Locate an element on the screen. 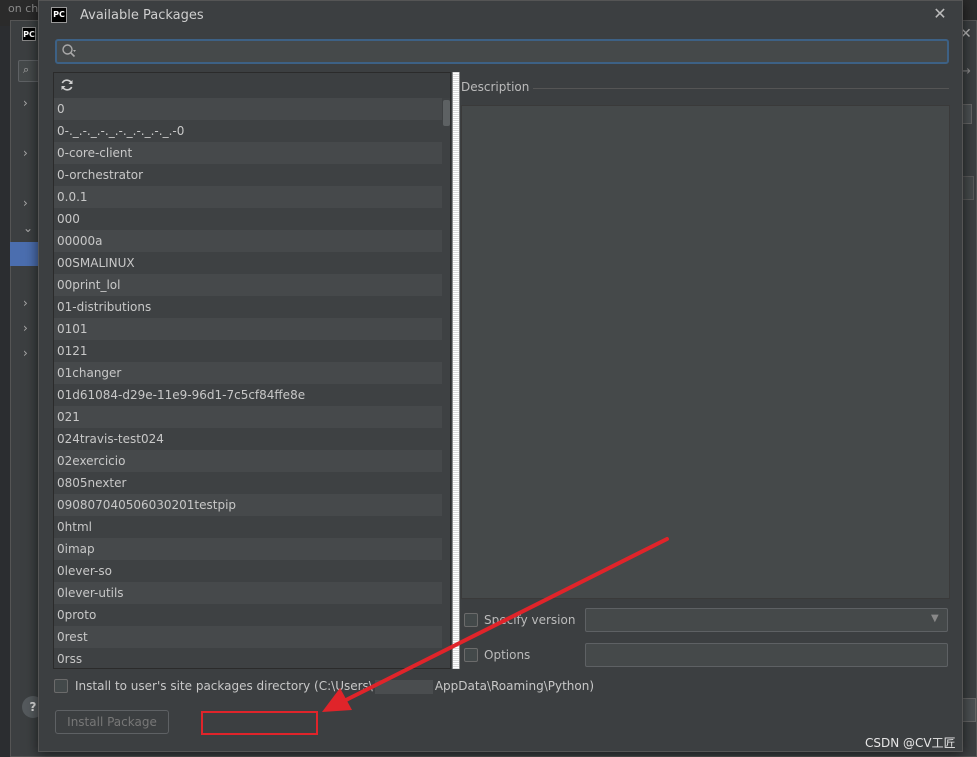  package-list-item: 090807040506030201testpip is located at coordinates (248, 505).